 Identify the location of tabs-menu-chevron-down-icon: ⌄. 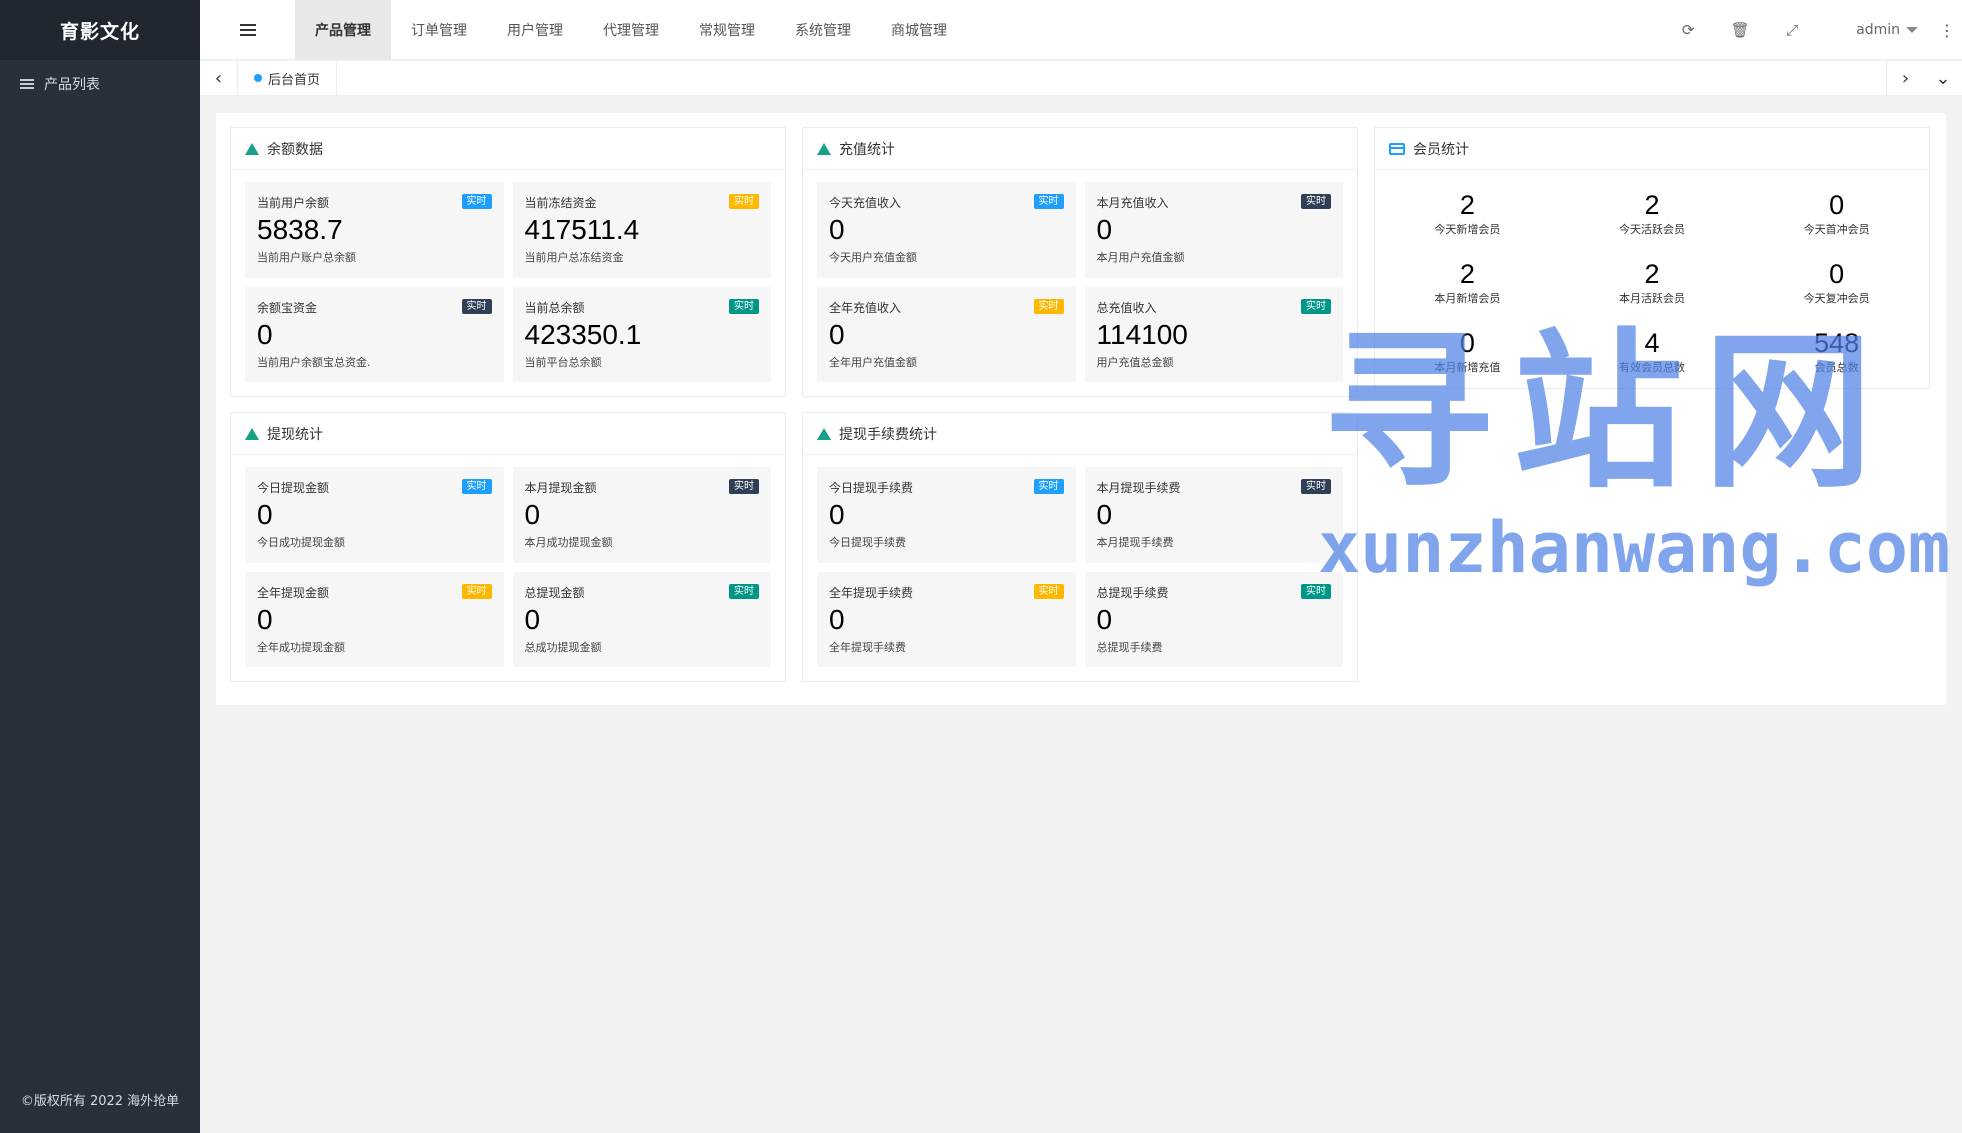
(1943, 78).